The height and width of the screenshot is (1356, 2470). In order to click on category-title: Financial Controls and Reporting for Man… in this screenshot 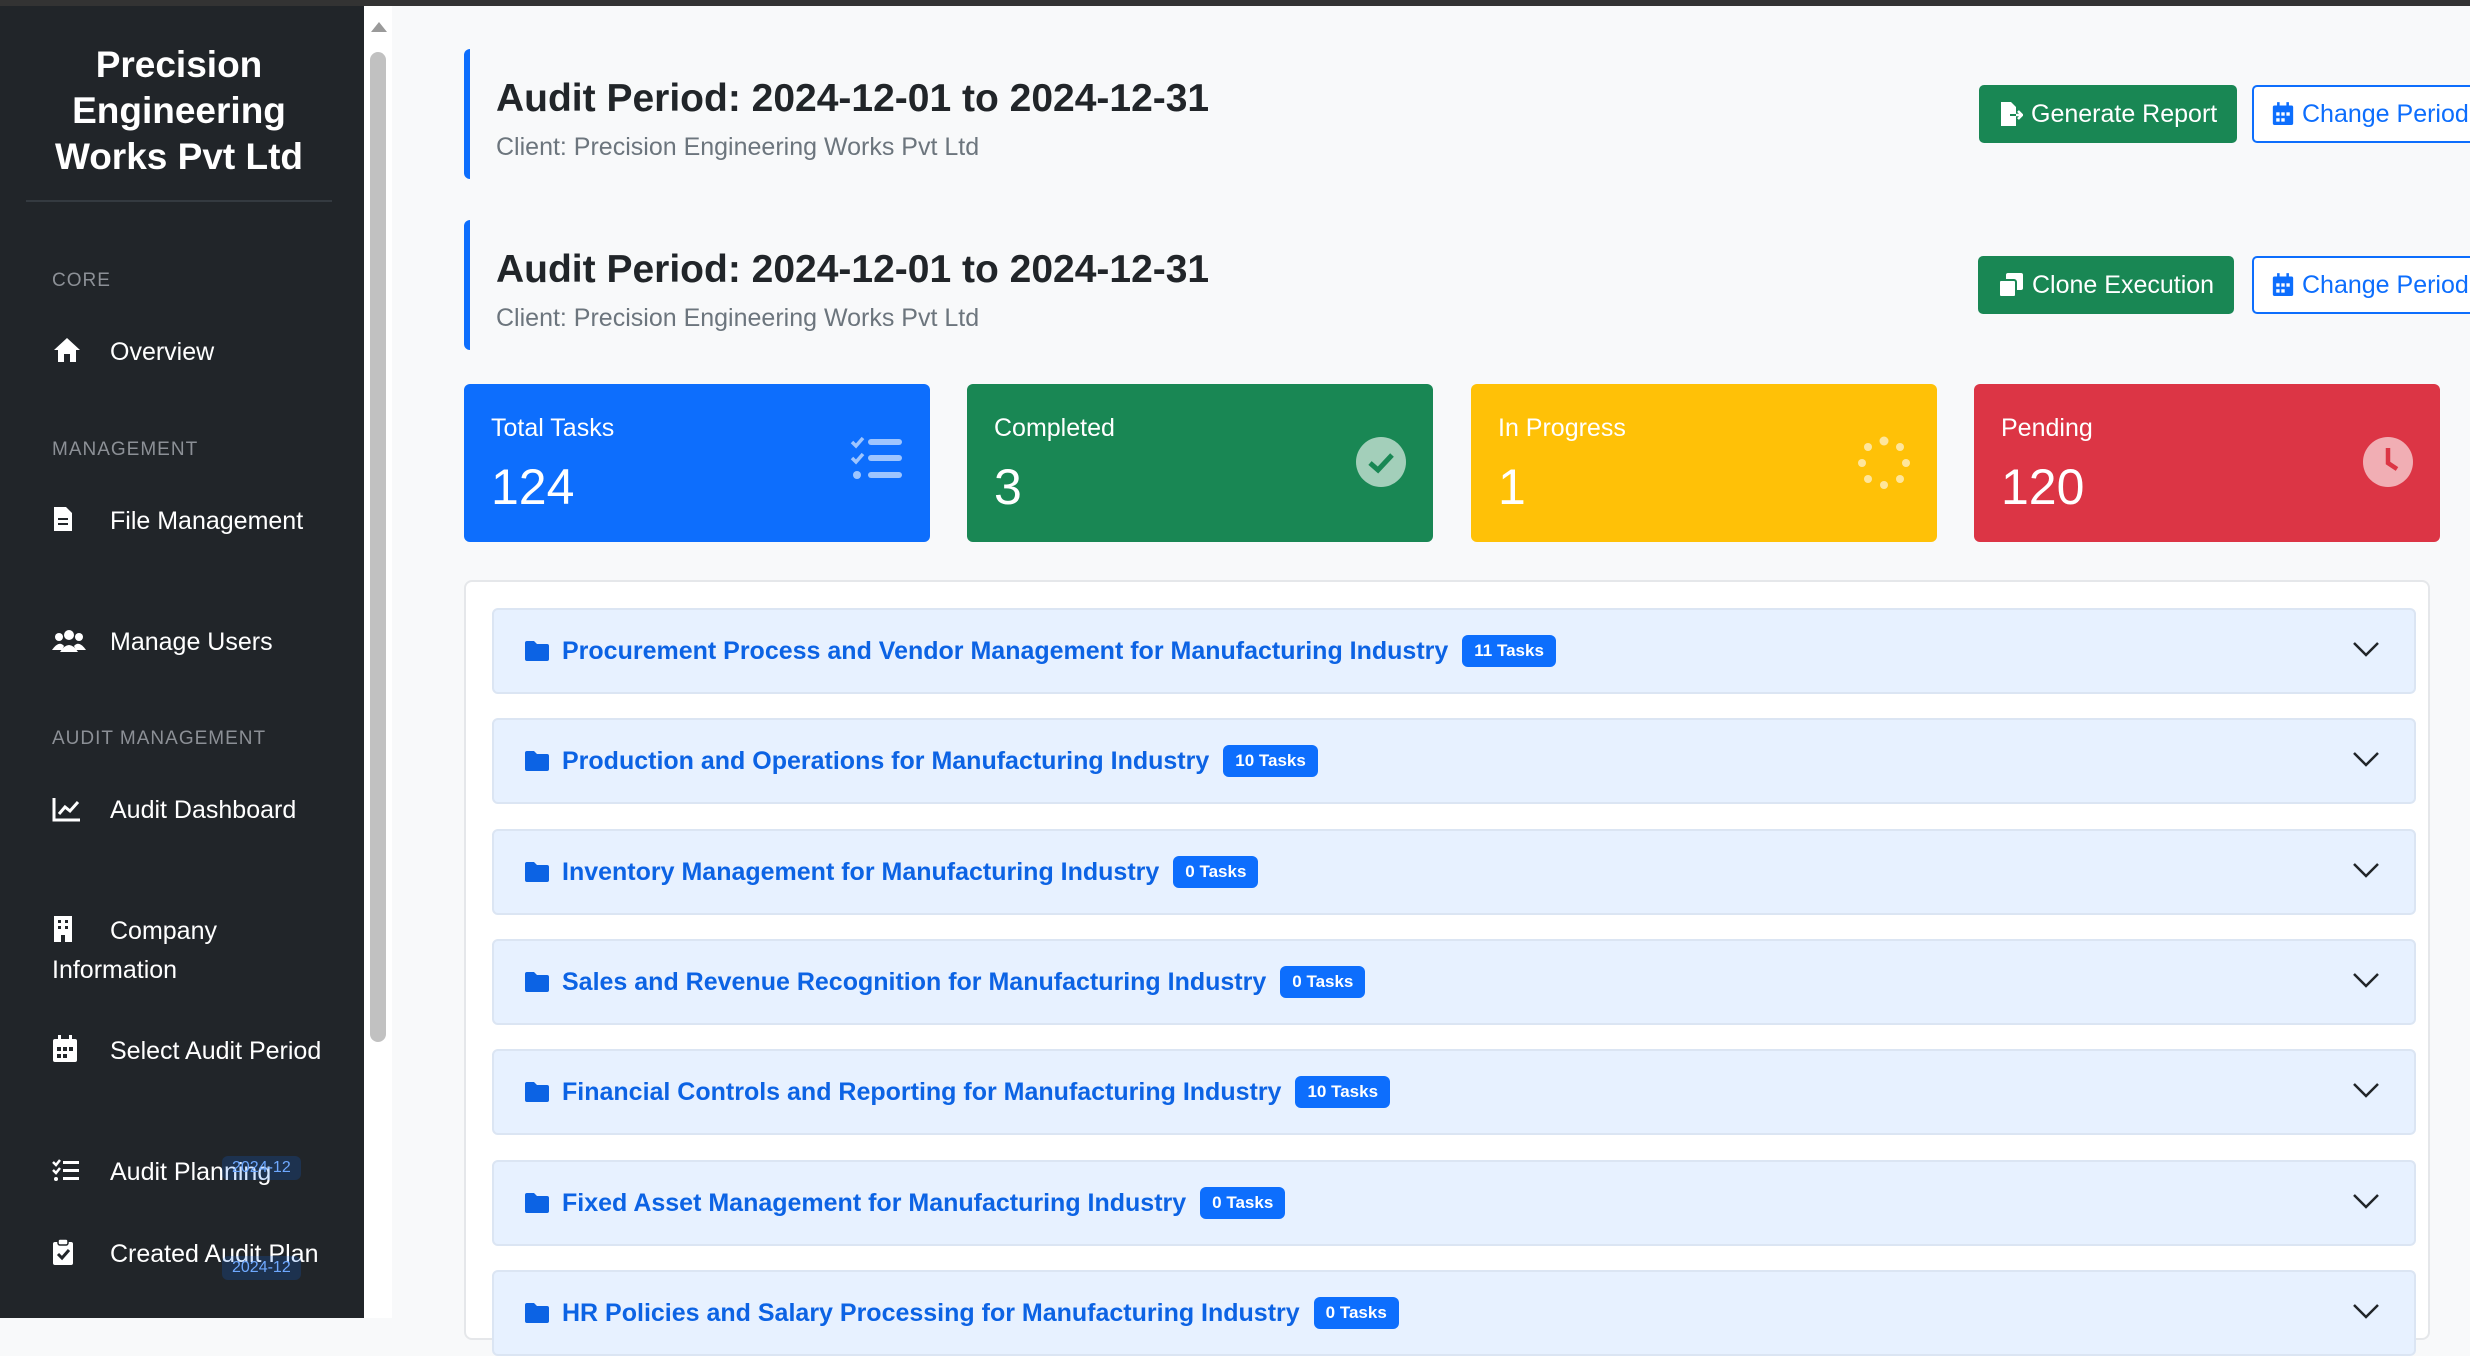, I will do `click(922, 1091)`.